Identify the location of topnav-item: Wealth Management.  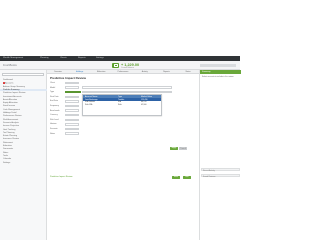
(13, 58).